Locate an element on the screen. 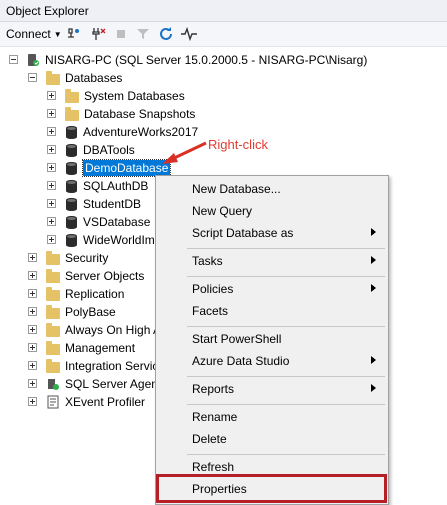 Image resolution: width=447 pixels, height=505 pixels. server-icon is located at coordinates (33, 60).